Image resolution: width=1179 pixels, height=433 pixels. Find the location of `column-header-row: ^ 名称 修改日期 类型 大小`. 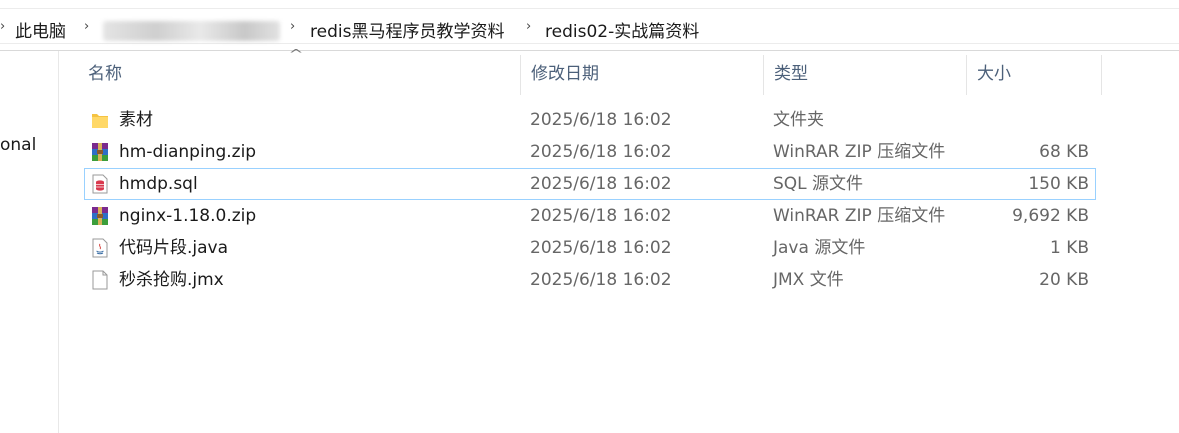

column-header-row: ^ 名称 修改日期 类型 大小 is located at coordinates (619, 71).